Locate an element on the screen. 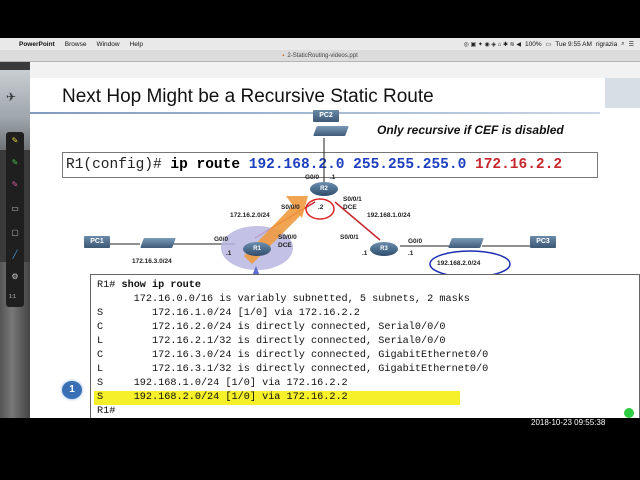 The width and height of the screenshot is (640, 480). pen-pink-icon: ✎ is located at coordinates (15, 185).